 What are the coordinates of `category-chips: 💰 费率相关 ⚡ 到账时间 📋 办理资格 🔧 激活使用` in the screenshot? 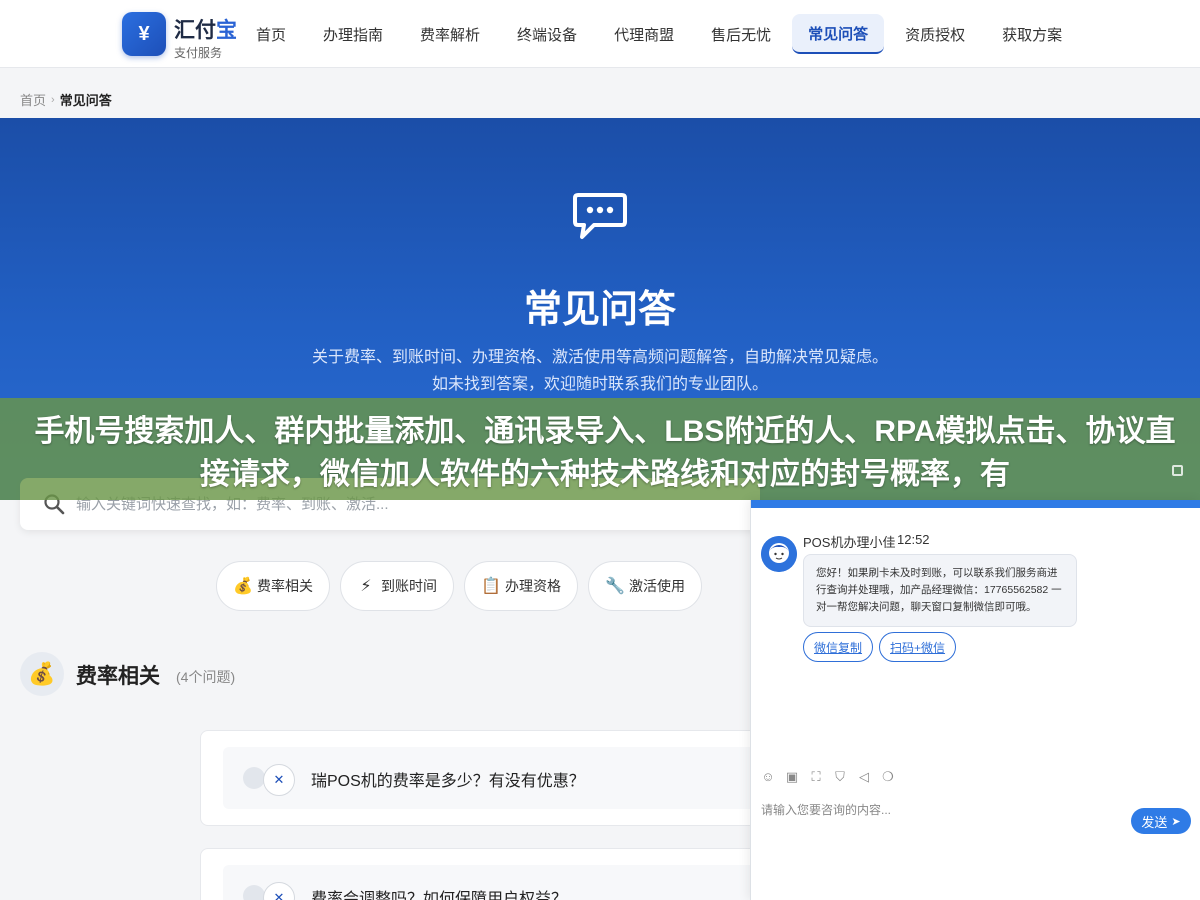 It's located at (464, 586).